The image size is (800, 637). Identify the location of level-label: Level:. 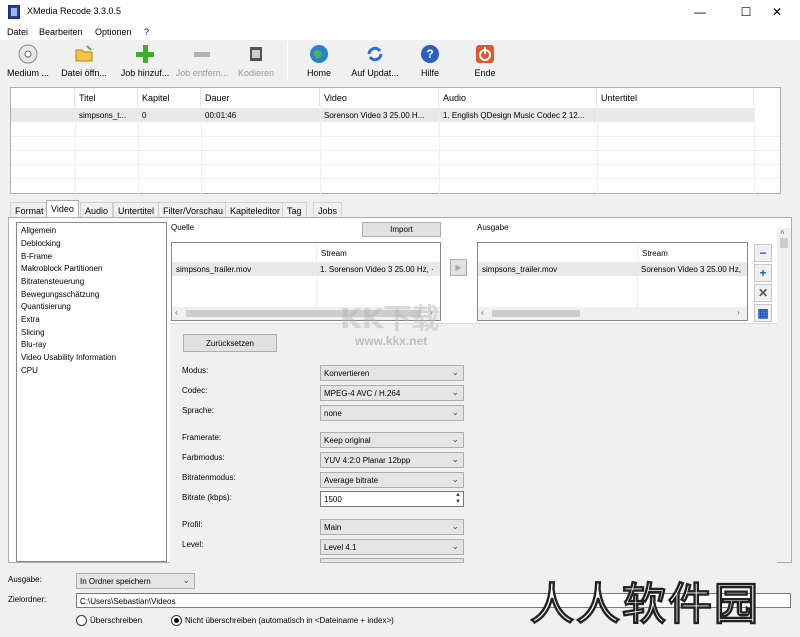
(193, 544).